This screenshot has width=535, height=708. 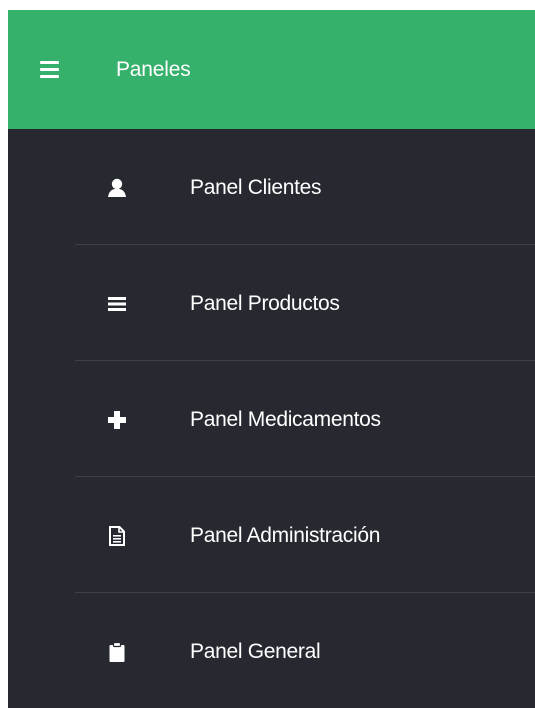 What do you see at coordinates (256, 187) in the screenshot?
I see `menu-item-label: Panel Clientes` at bounding box center [256, 187].